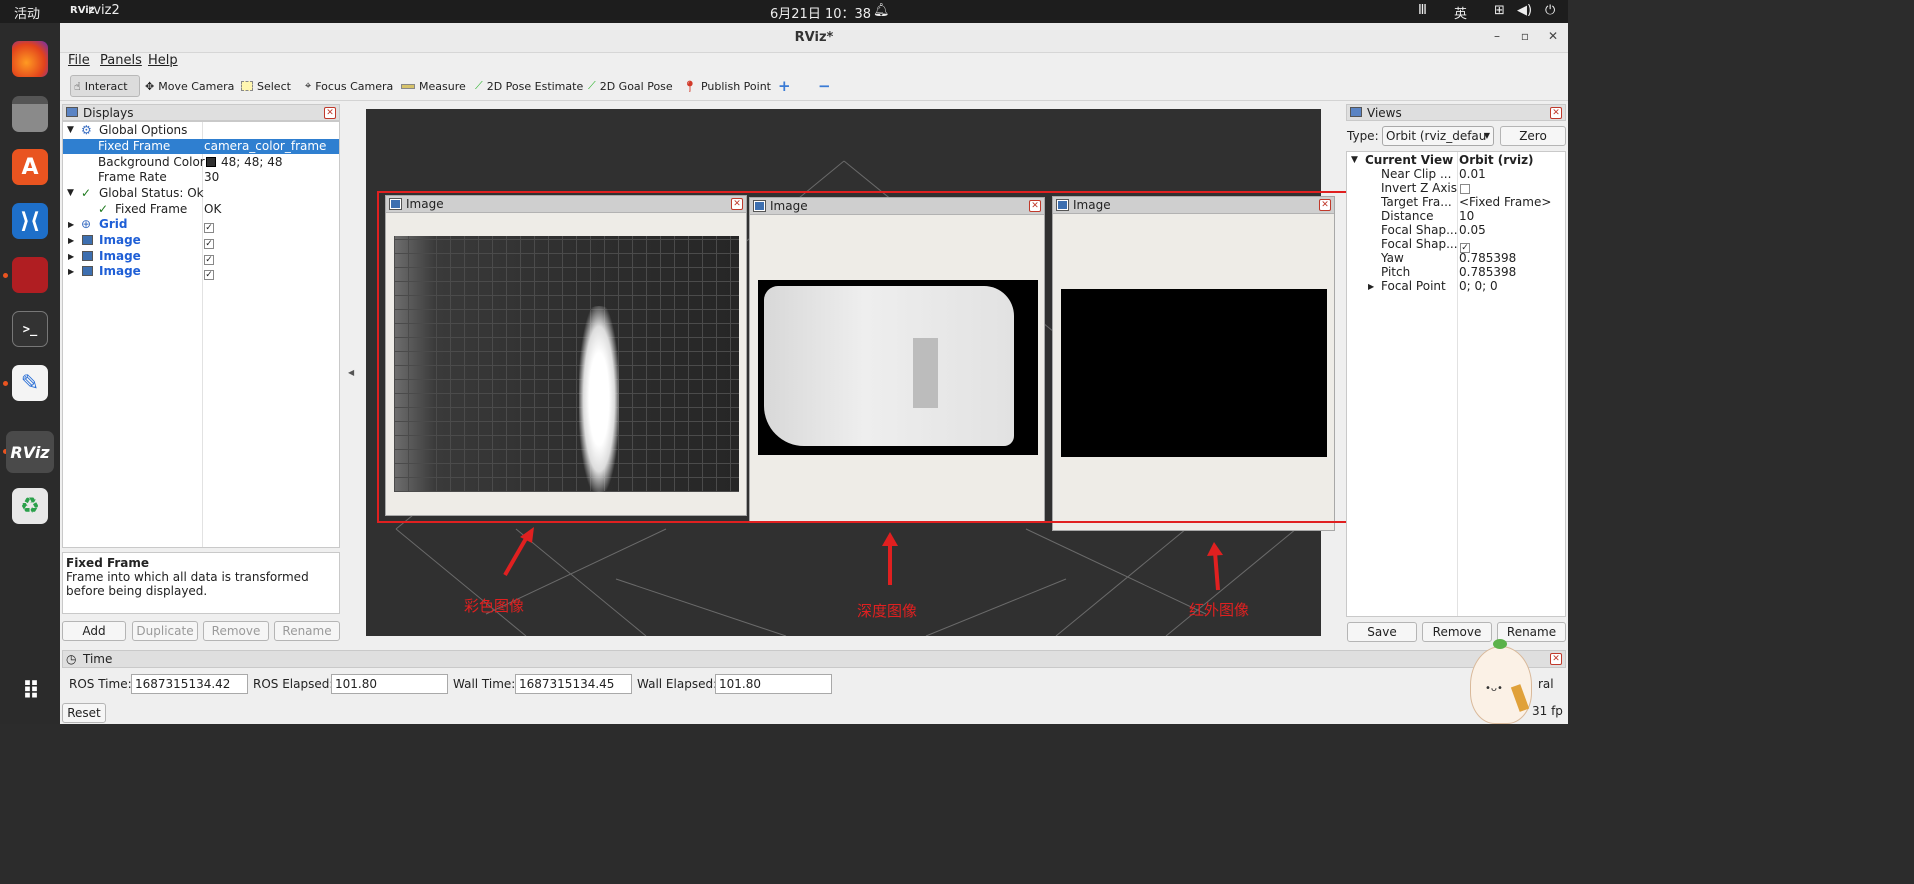  Describe the element at coordinates (201, 177) in the screenshot. I see `tree-row-frame-rate: Frame Rate 30` at that location.